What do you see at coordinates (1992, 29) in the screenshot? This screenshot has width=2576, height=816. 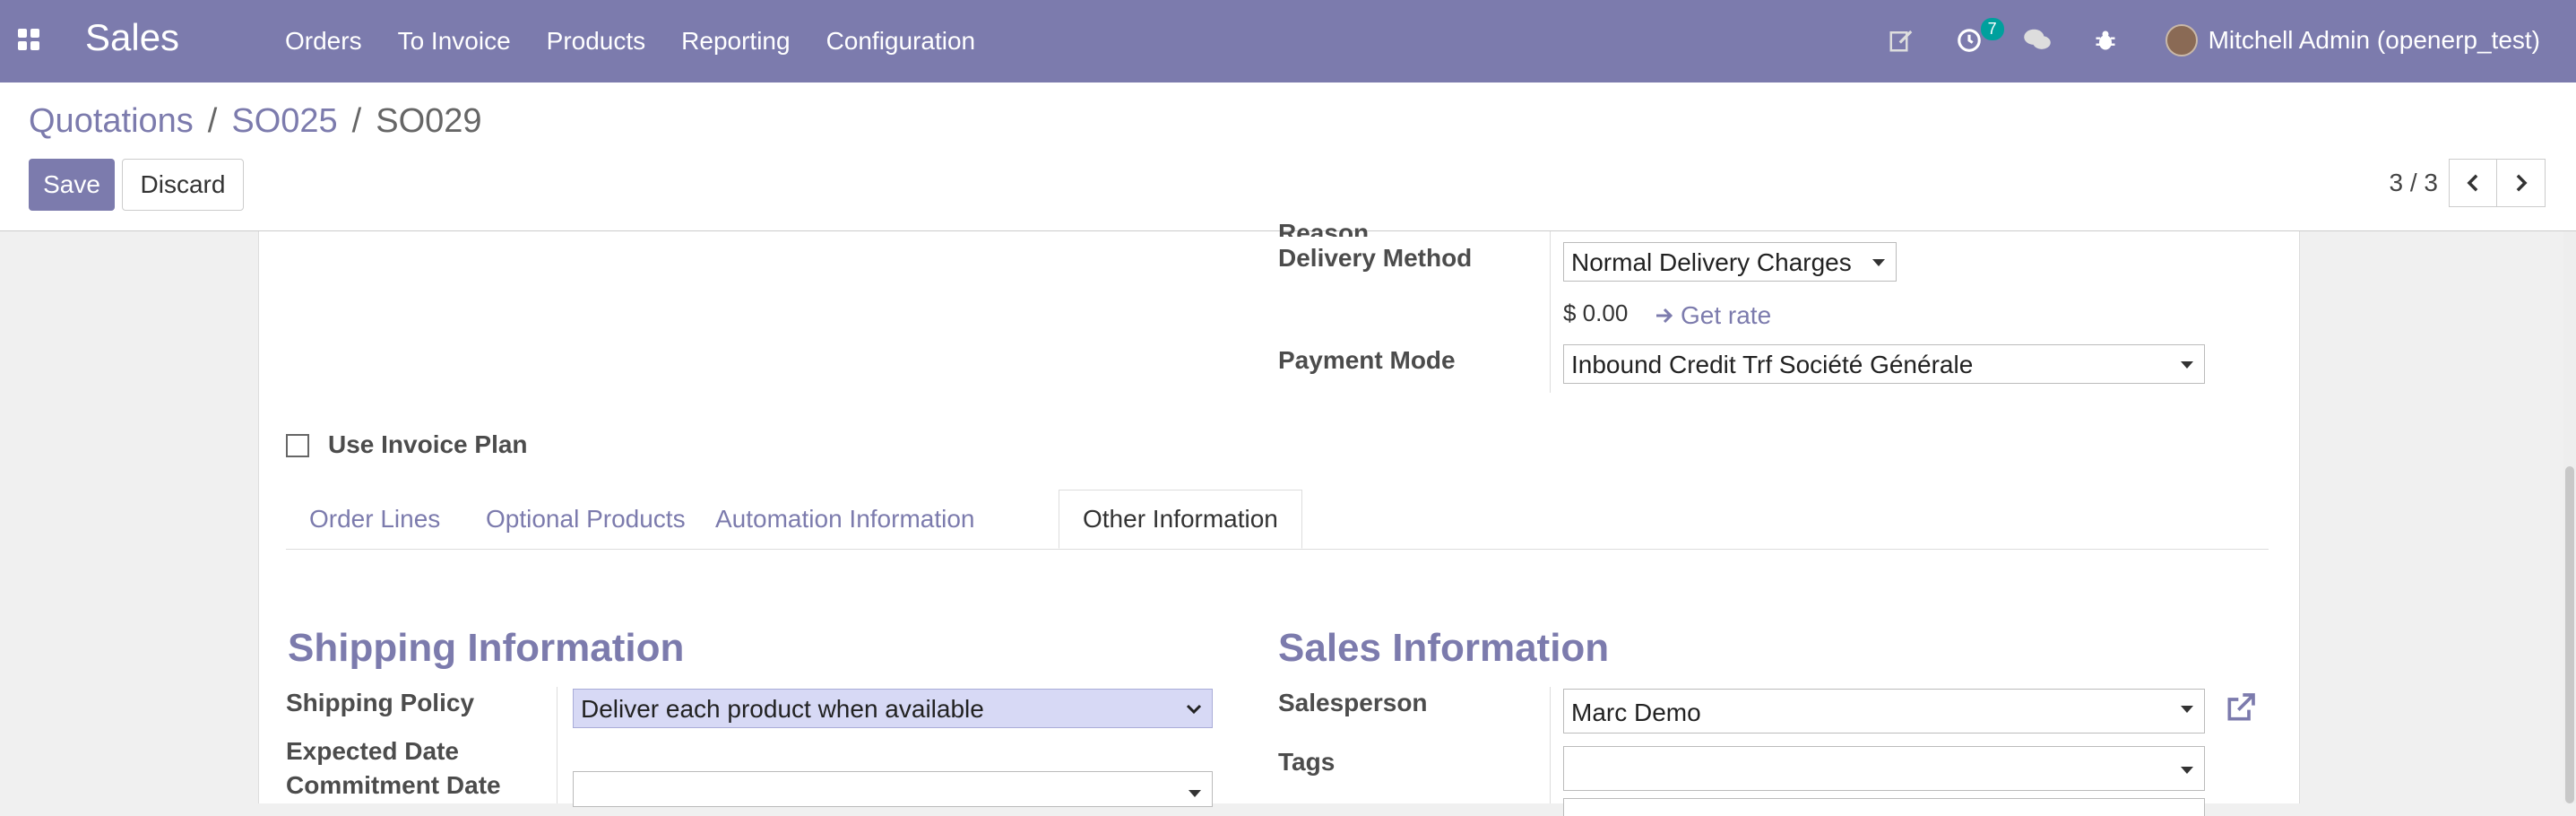 I see `activity-count-badge: 7` at bounding box center [1992, 29].